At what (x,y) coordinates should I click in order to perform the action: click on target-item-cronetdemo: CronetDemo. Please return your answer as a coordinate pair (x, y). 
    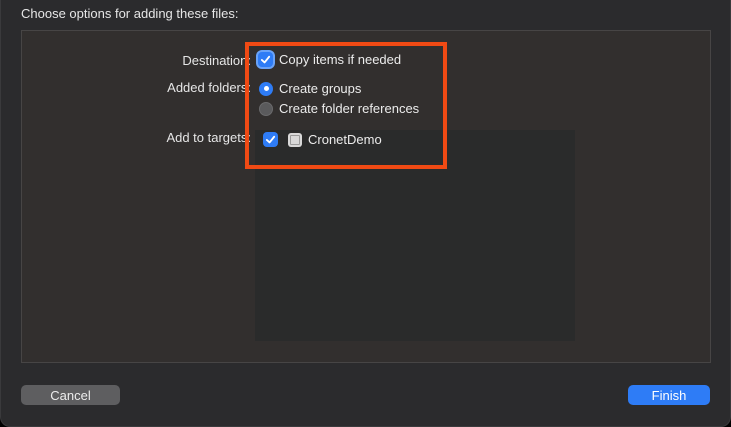
    Looking at the image, I should click on (322, 139).